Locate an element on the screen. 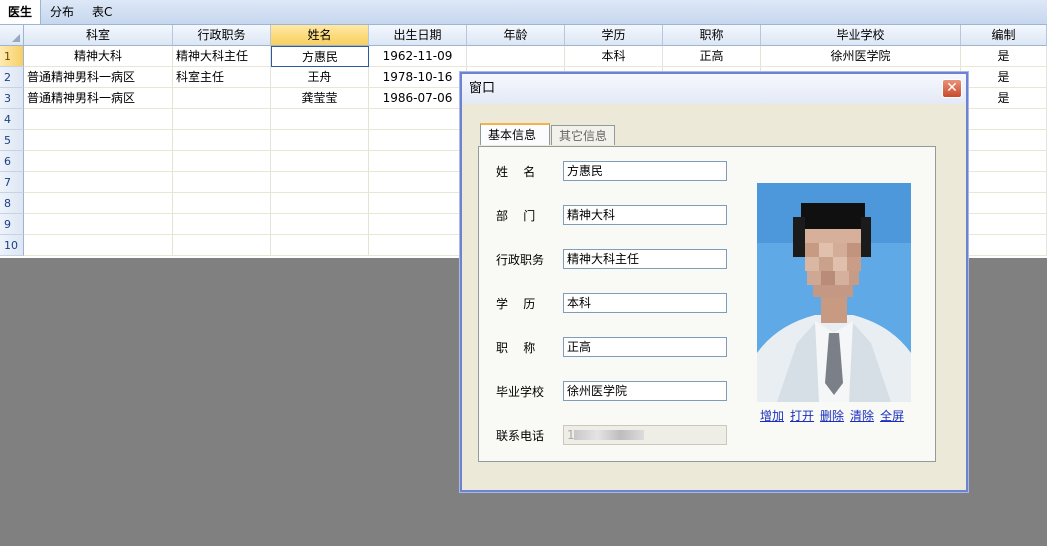 The width and height of the screenshot is (1047, 546). field-label-education: 学 历 is located at coordinates (516, 304).